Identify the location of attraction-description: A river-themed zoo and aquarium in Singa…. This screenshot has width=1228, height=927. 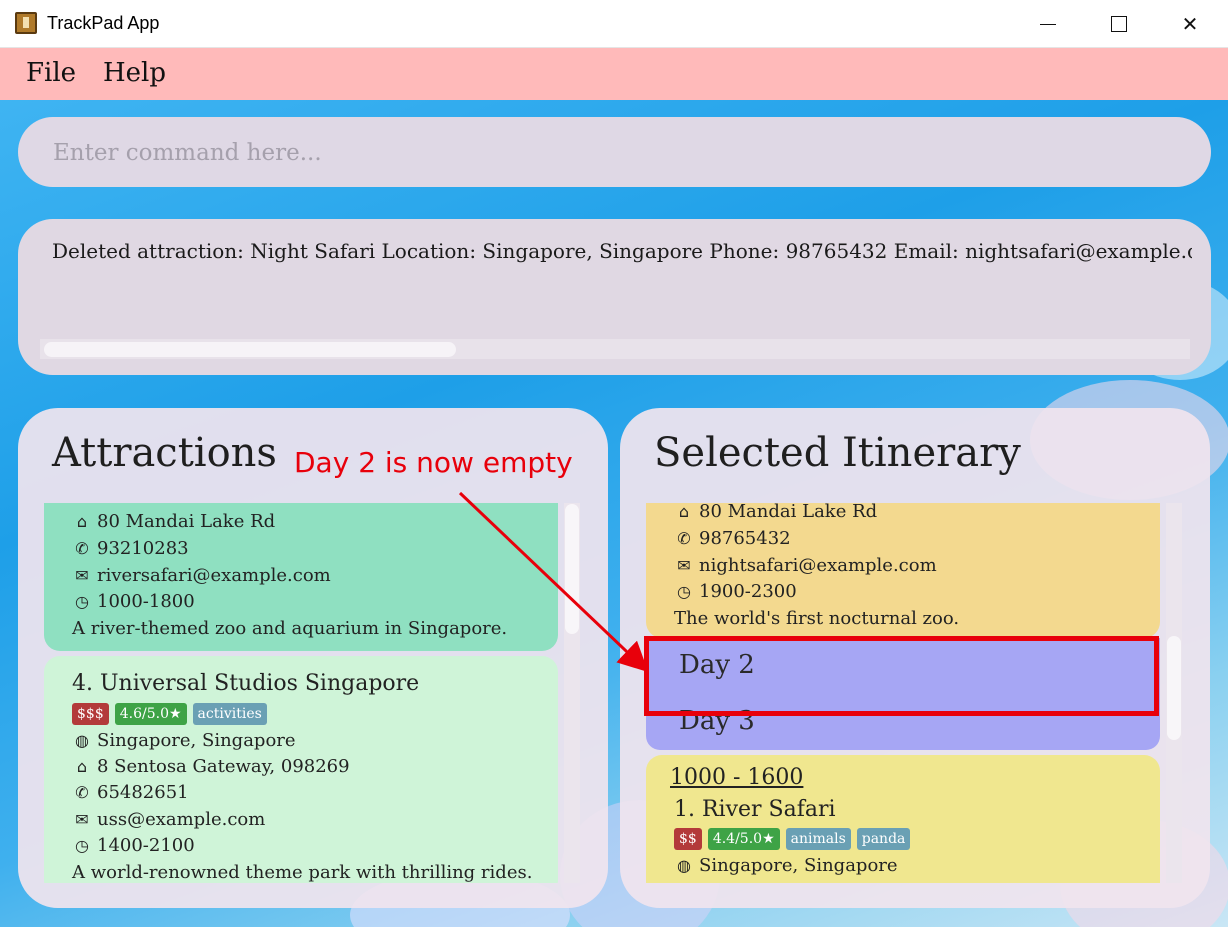
(290, 628).